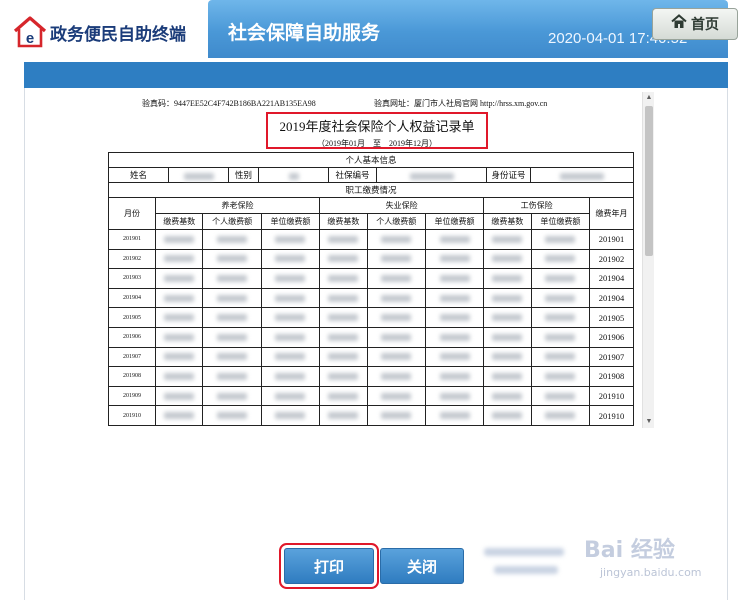 The width and height of the screenshot is (750, 600). Describe the element at coordinates (132, 415) in the screenshot. I see `row-month: 201910` at that location.